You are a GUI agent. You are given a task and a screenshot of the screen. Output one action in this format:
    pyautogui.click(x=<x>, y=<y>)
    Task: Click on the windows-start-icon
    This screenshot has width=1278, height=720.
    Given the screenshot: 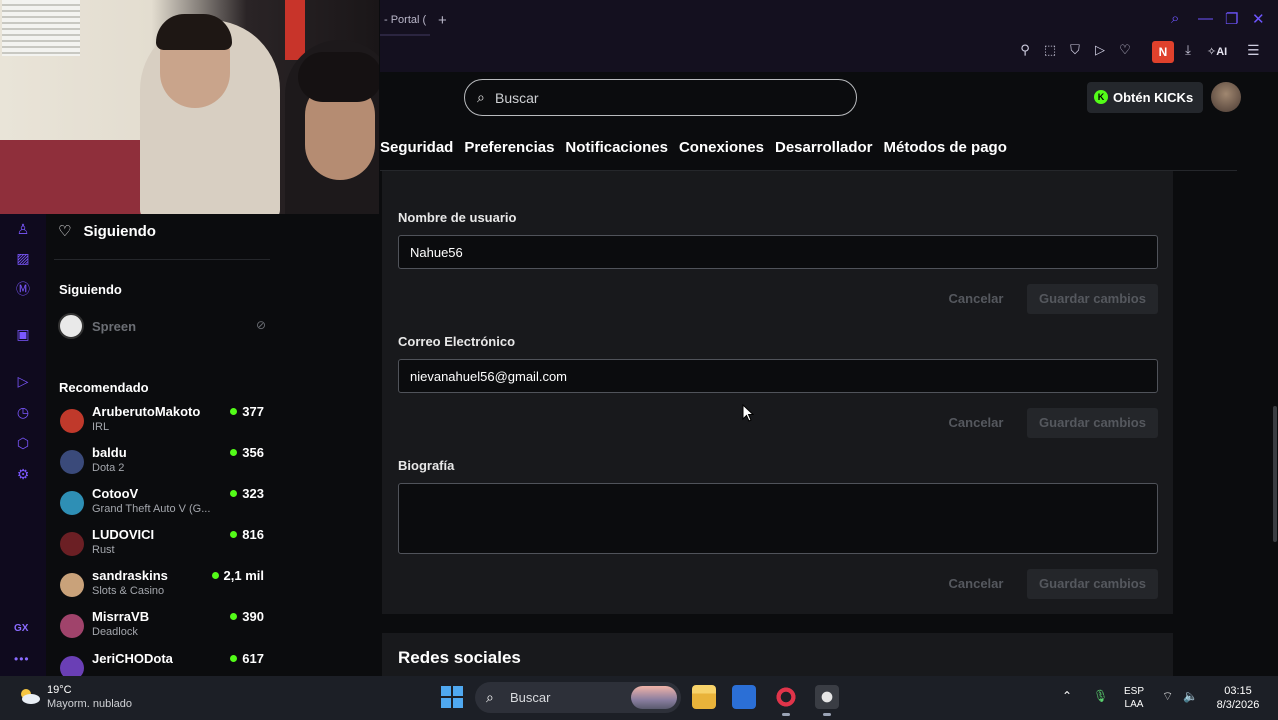 What is the action you would take?
    pyautogui.click(x=452, y=697)
    